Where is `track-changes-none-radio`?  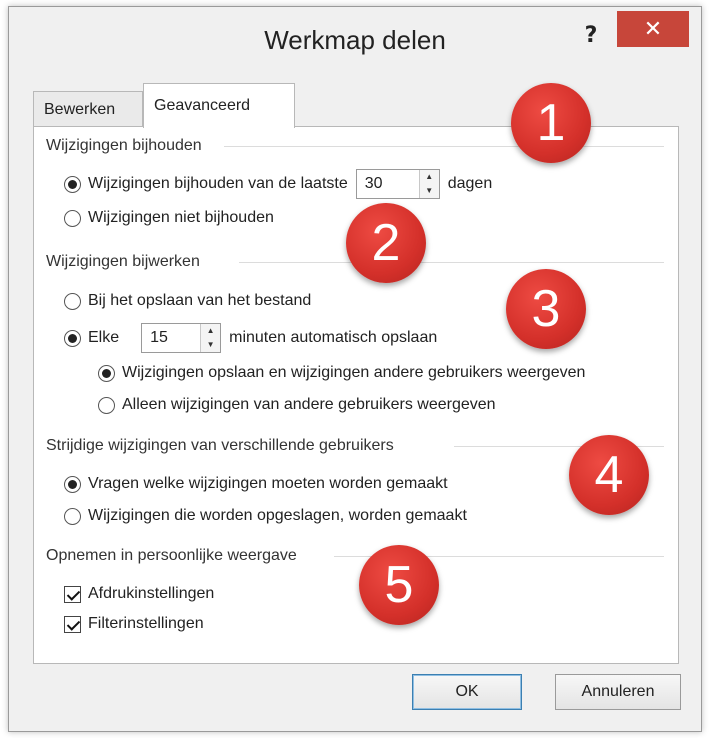 track-changes-none-radio is located at coordinates (72, 218).